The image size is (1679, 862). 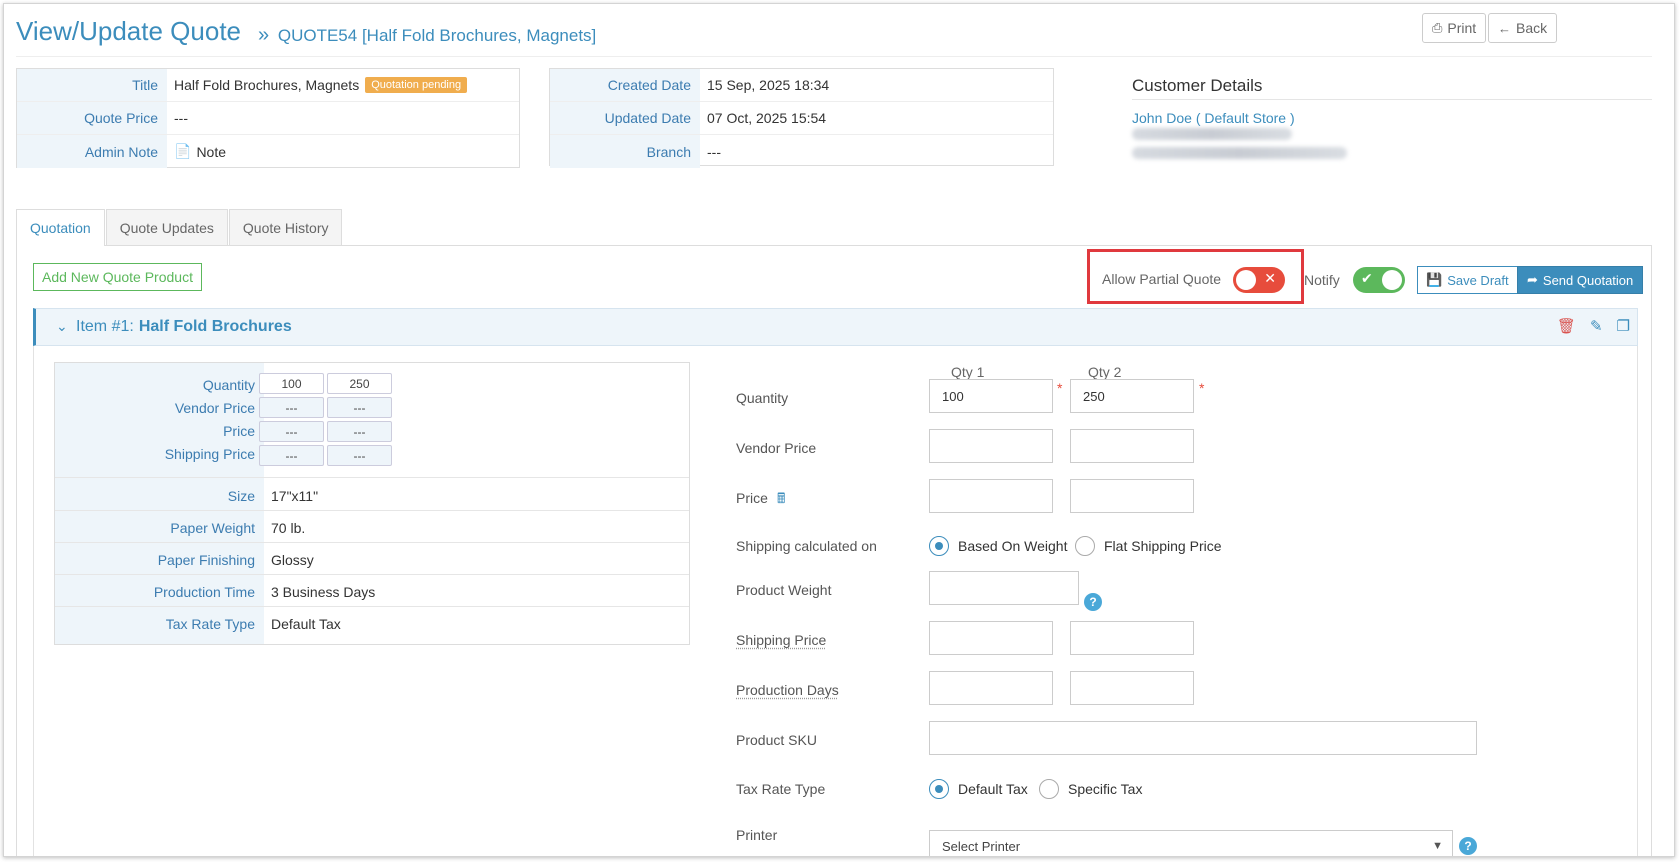 I want to click on quote-price-value: ---, so click(x=181, y=118).